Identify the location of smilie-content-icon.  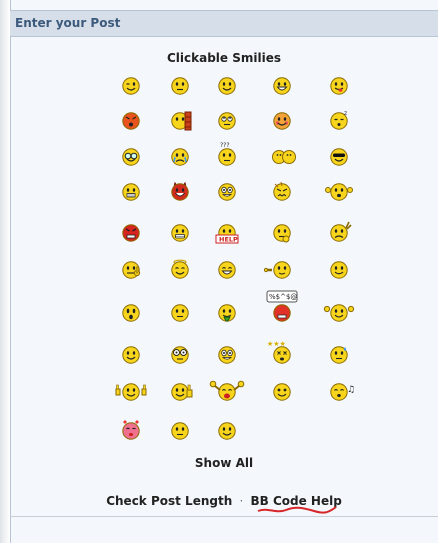
(227, 431).